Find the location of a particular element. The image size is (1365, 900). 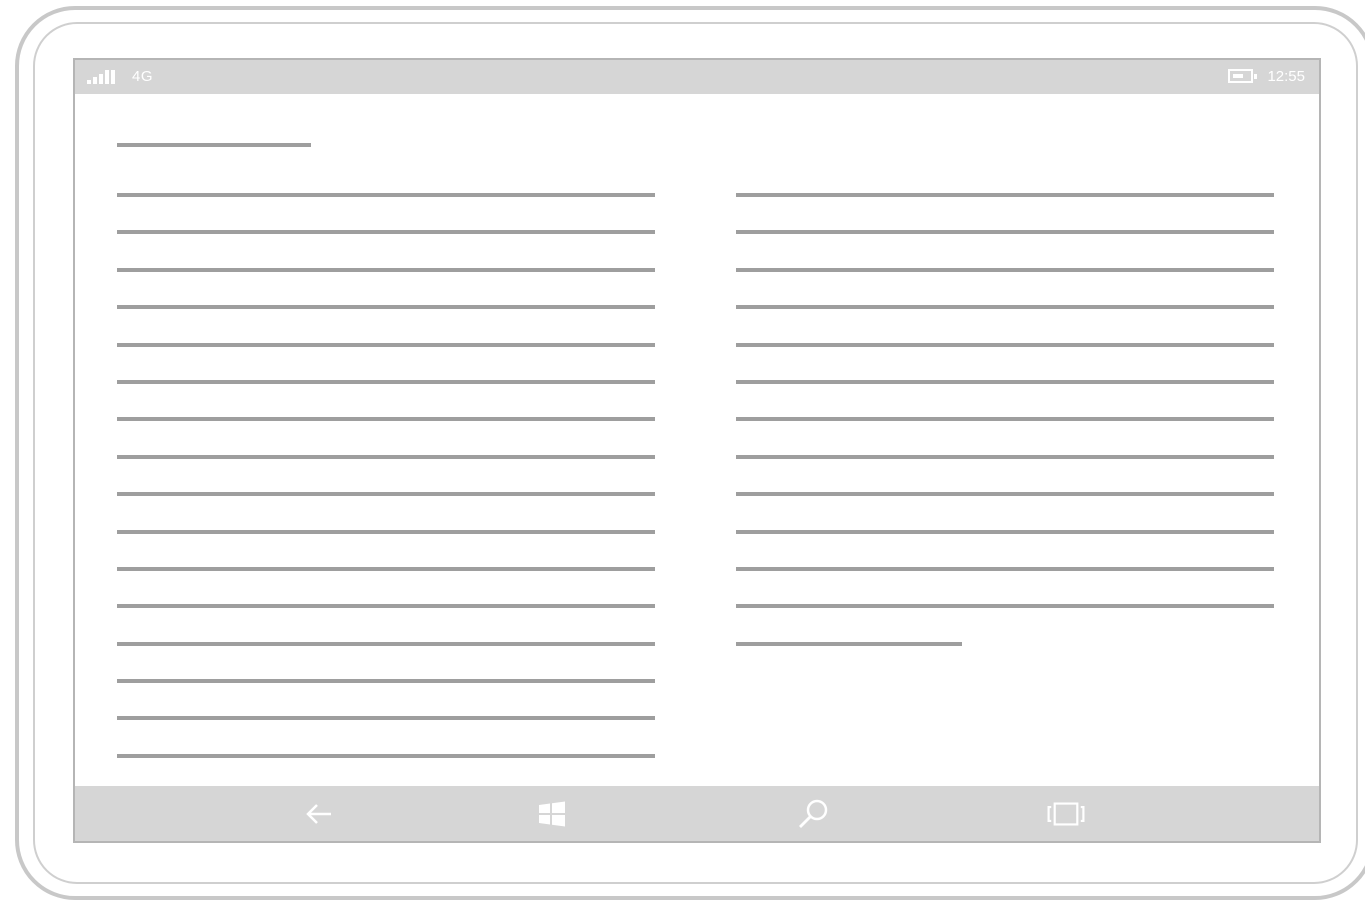

navigation-bar is located at coordinates (697, 813).